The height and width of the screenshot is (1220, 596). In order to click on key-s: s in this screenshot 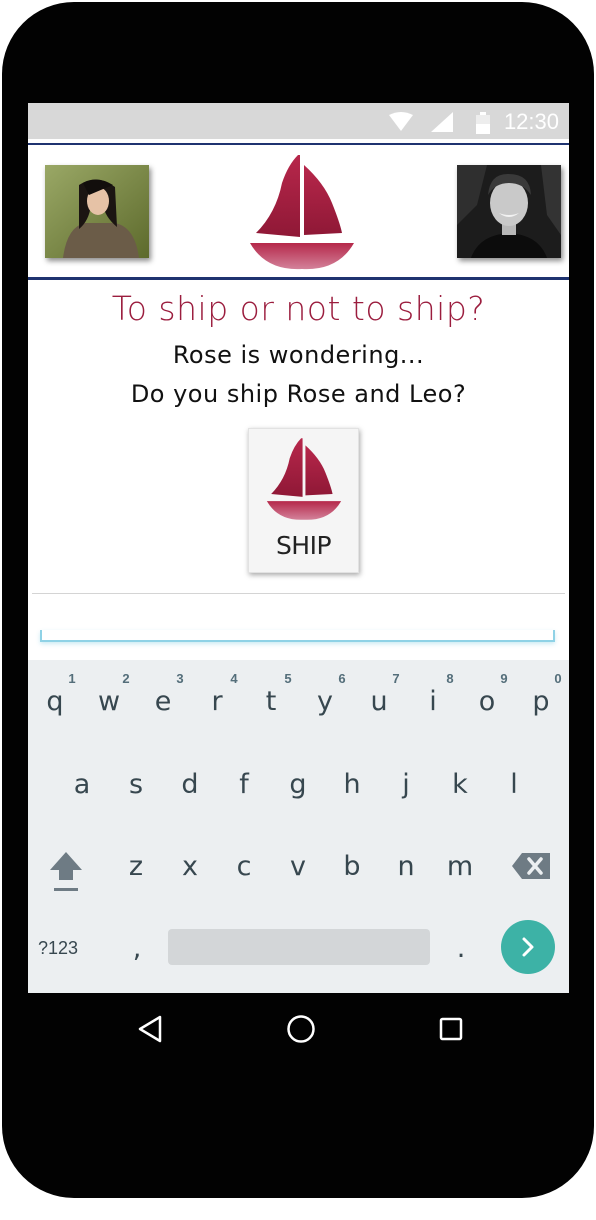, I will do `click(136, 785)`.